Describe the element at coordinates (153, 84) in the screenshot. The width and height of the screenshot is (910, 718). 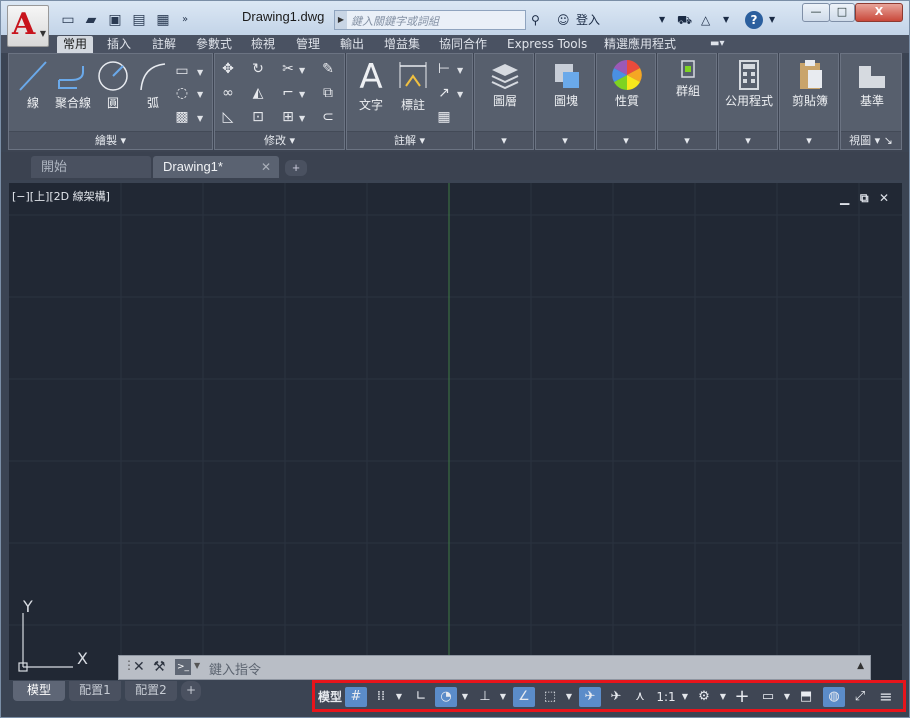
I see `arc-tool: 弧` at that location.